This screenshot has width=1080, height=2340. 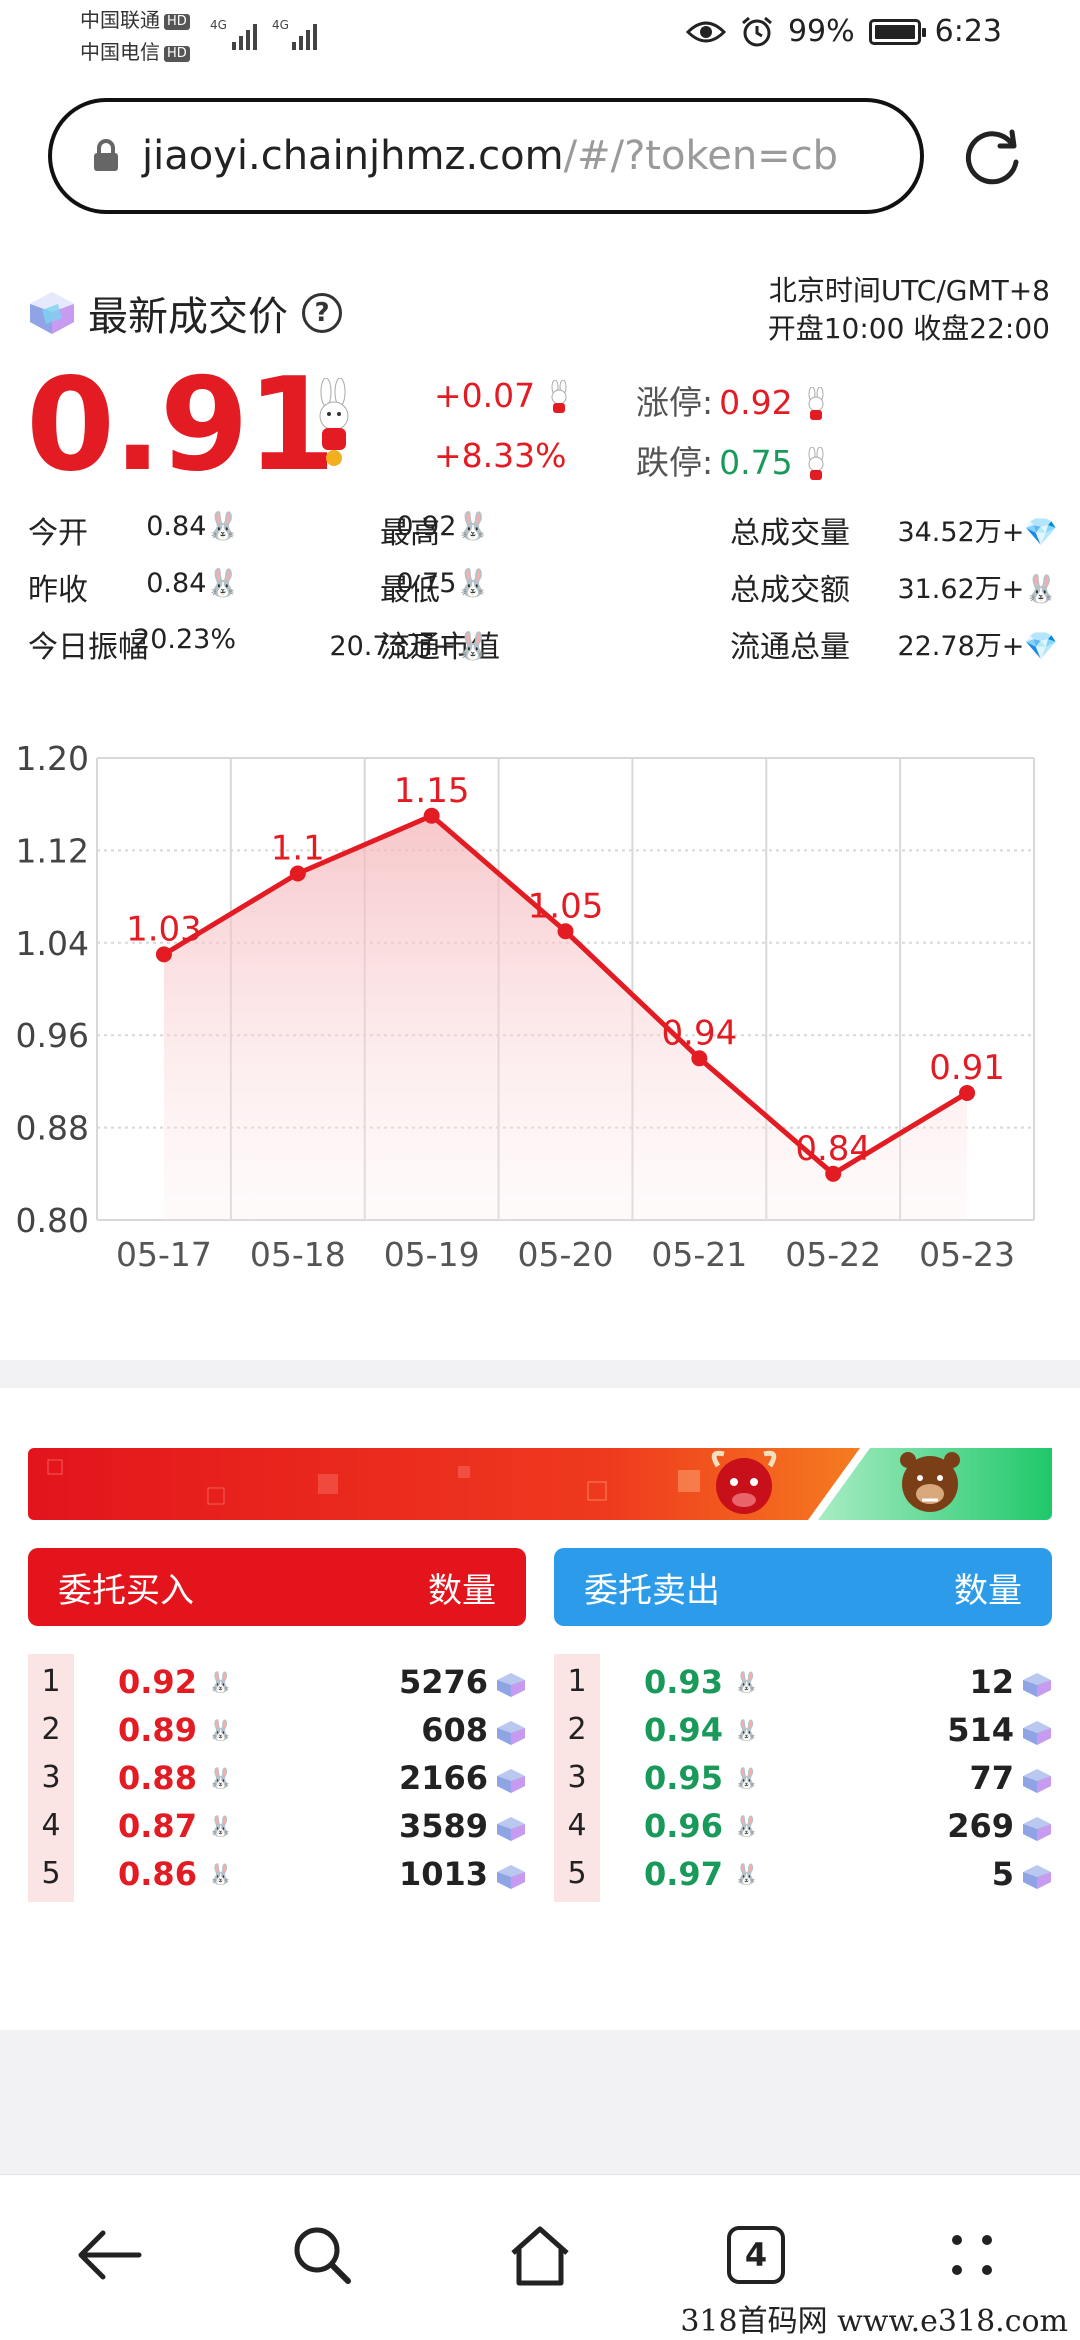 What do you see at coordinates (683, 1778) in the screenshot?
I see `order-price: 0.95` at bounding box center [683, 1778].